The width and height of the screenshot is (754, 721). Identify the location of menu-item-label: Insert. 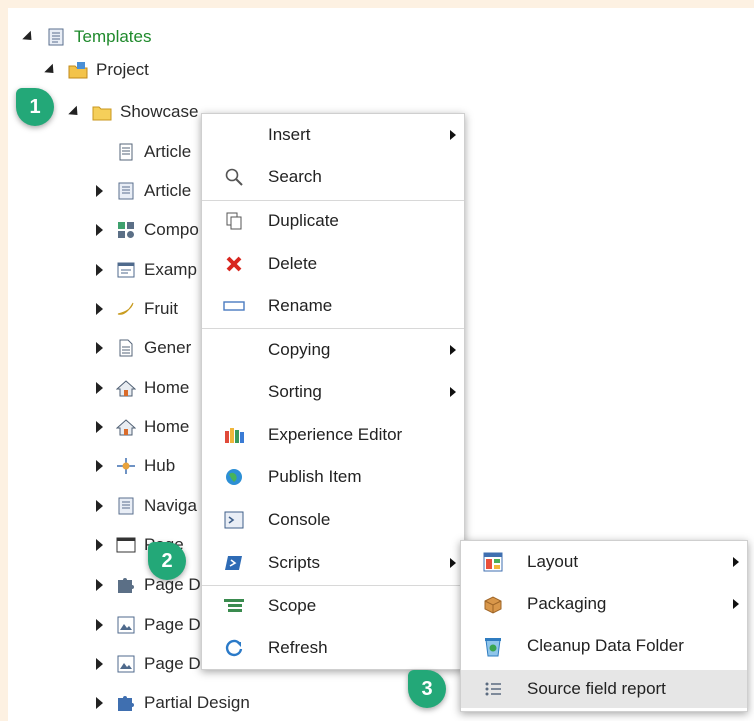
(289, 134).